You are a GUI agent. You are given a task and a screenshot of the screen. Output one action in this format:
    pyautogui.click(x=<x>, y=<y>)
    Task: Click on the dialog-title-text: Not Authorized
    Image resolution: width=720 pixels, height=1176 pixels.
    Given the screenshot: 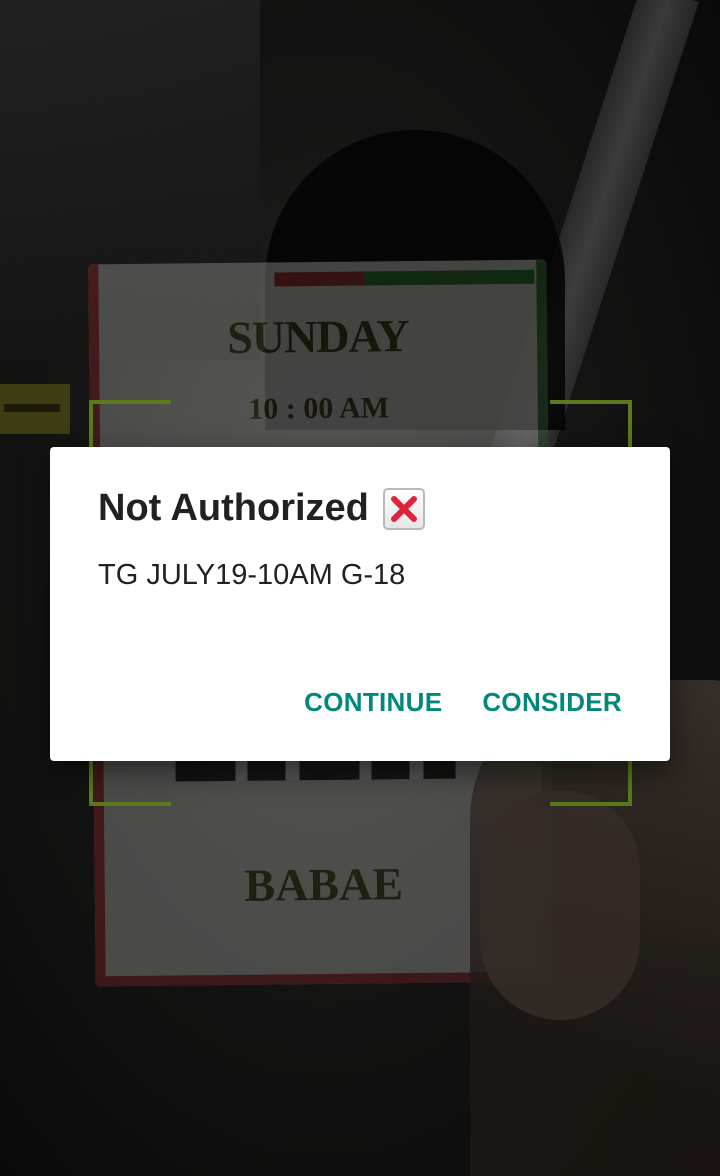 What is the action you would take?
    pyautogui.click(x=233, y=508)
    